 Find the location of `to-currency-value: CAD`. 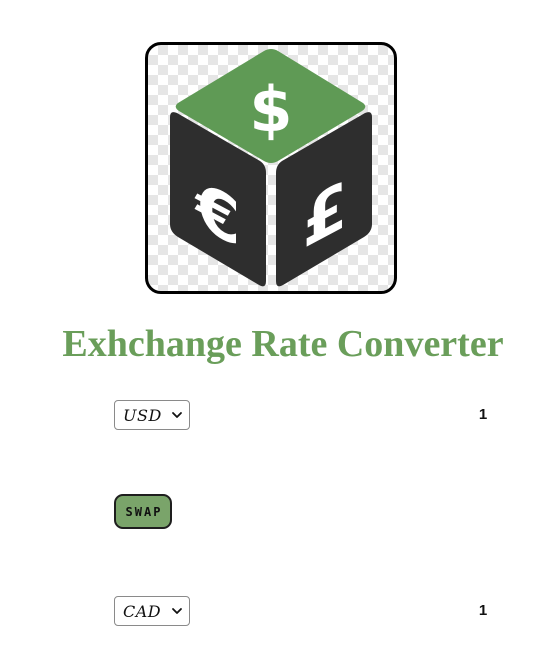

to-currency-value: CAD is located at coordinates (142, 611).